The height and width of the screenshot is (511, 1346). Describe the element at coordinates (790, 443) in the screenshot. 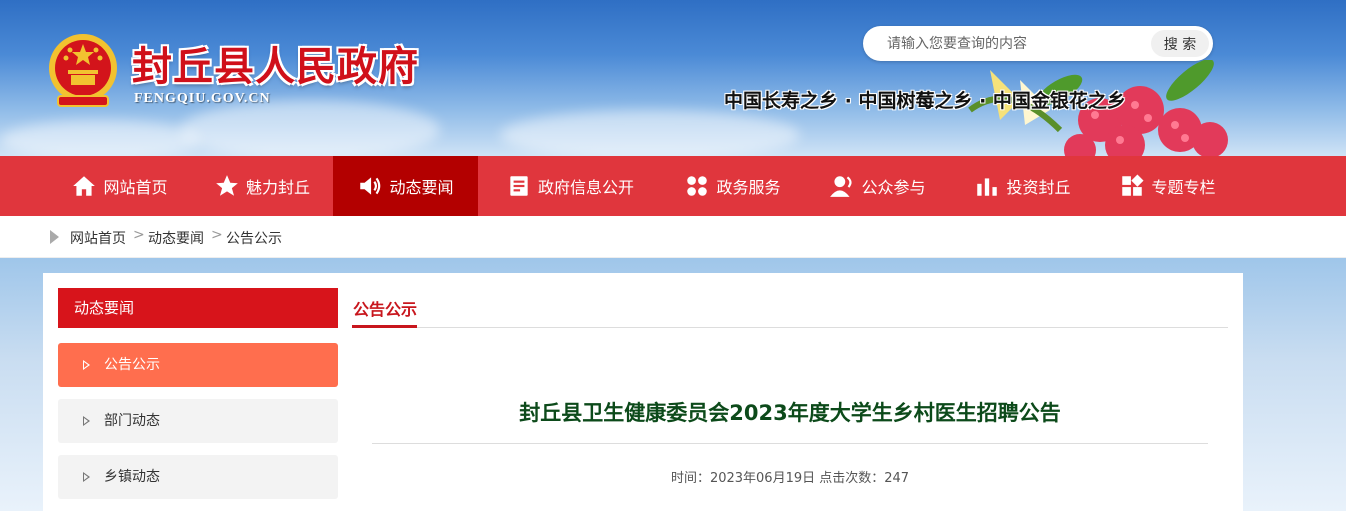

I see `article-divider` at that location.